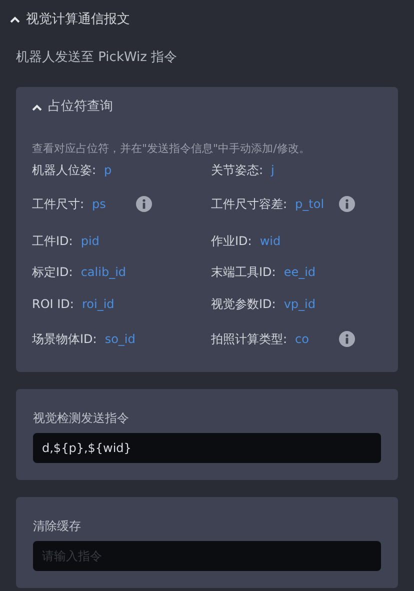 This screenshot has height=591, width=414. Describe the element at coordinates (300, 272) in the screenshot. I see `placeholder-value: ee_id` at that location.